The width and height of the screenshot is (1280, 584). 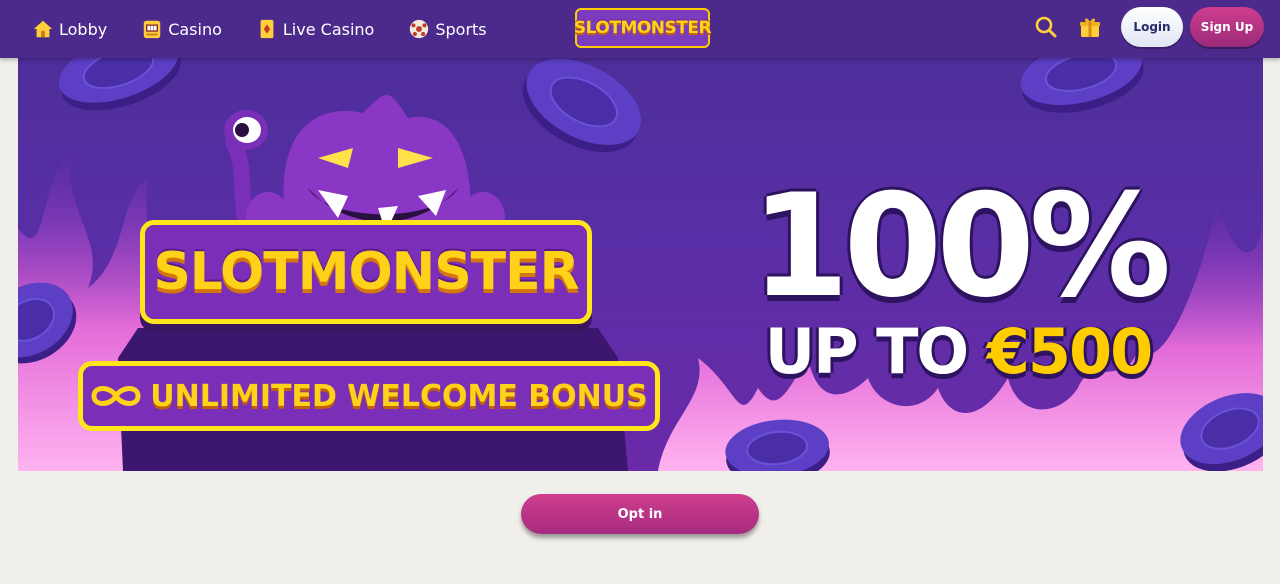 I want to click on slotmonster-logo-plate: SlotMonster, so click(x=366, y=272).